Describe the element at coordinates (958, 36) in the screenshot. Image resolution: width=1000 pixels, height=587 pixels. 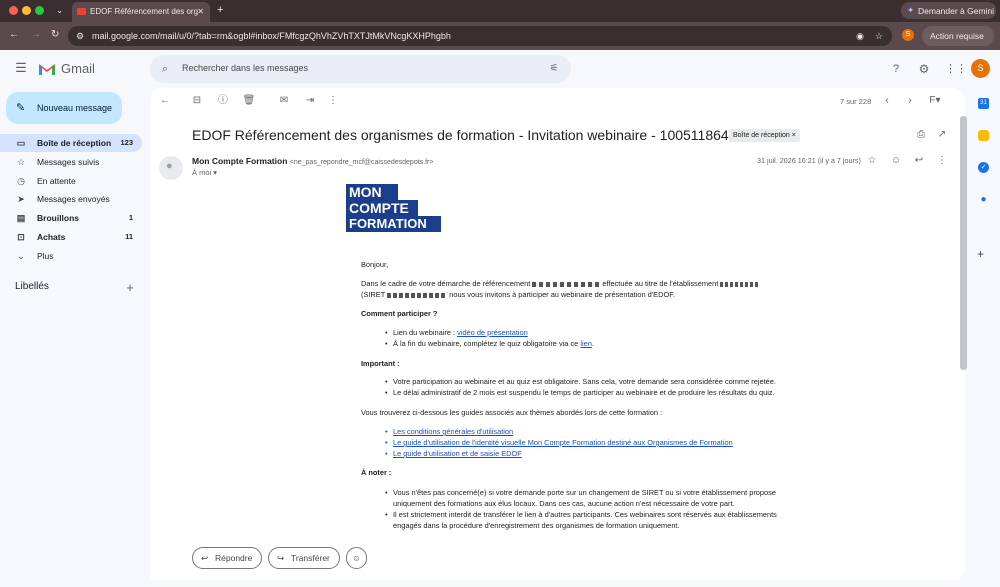
I see `action-required-button: Action requise` at that location.